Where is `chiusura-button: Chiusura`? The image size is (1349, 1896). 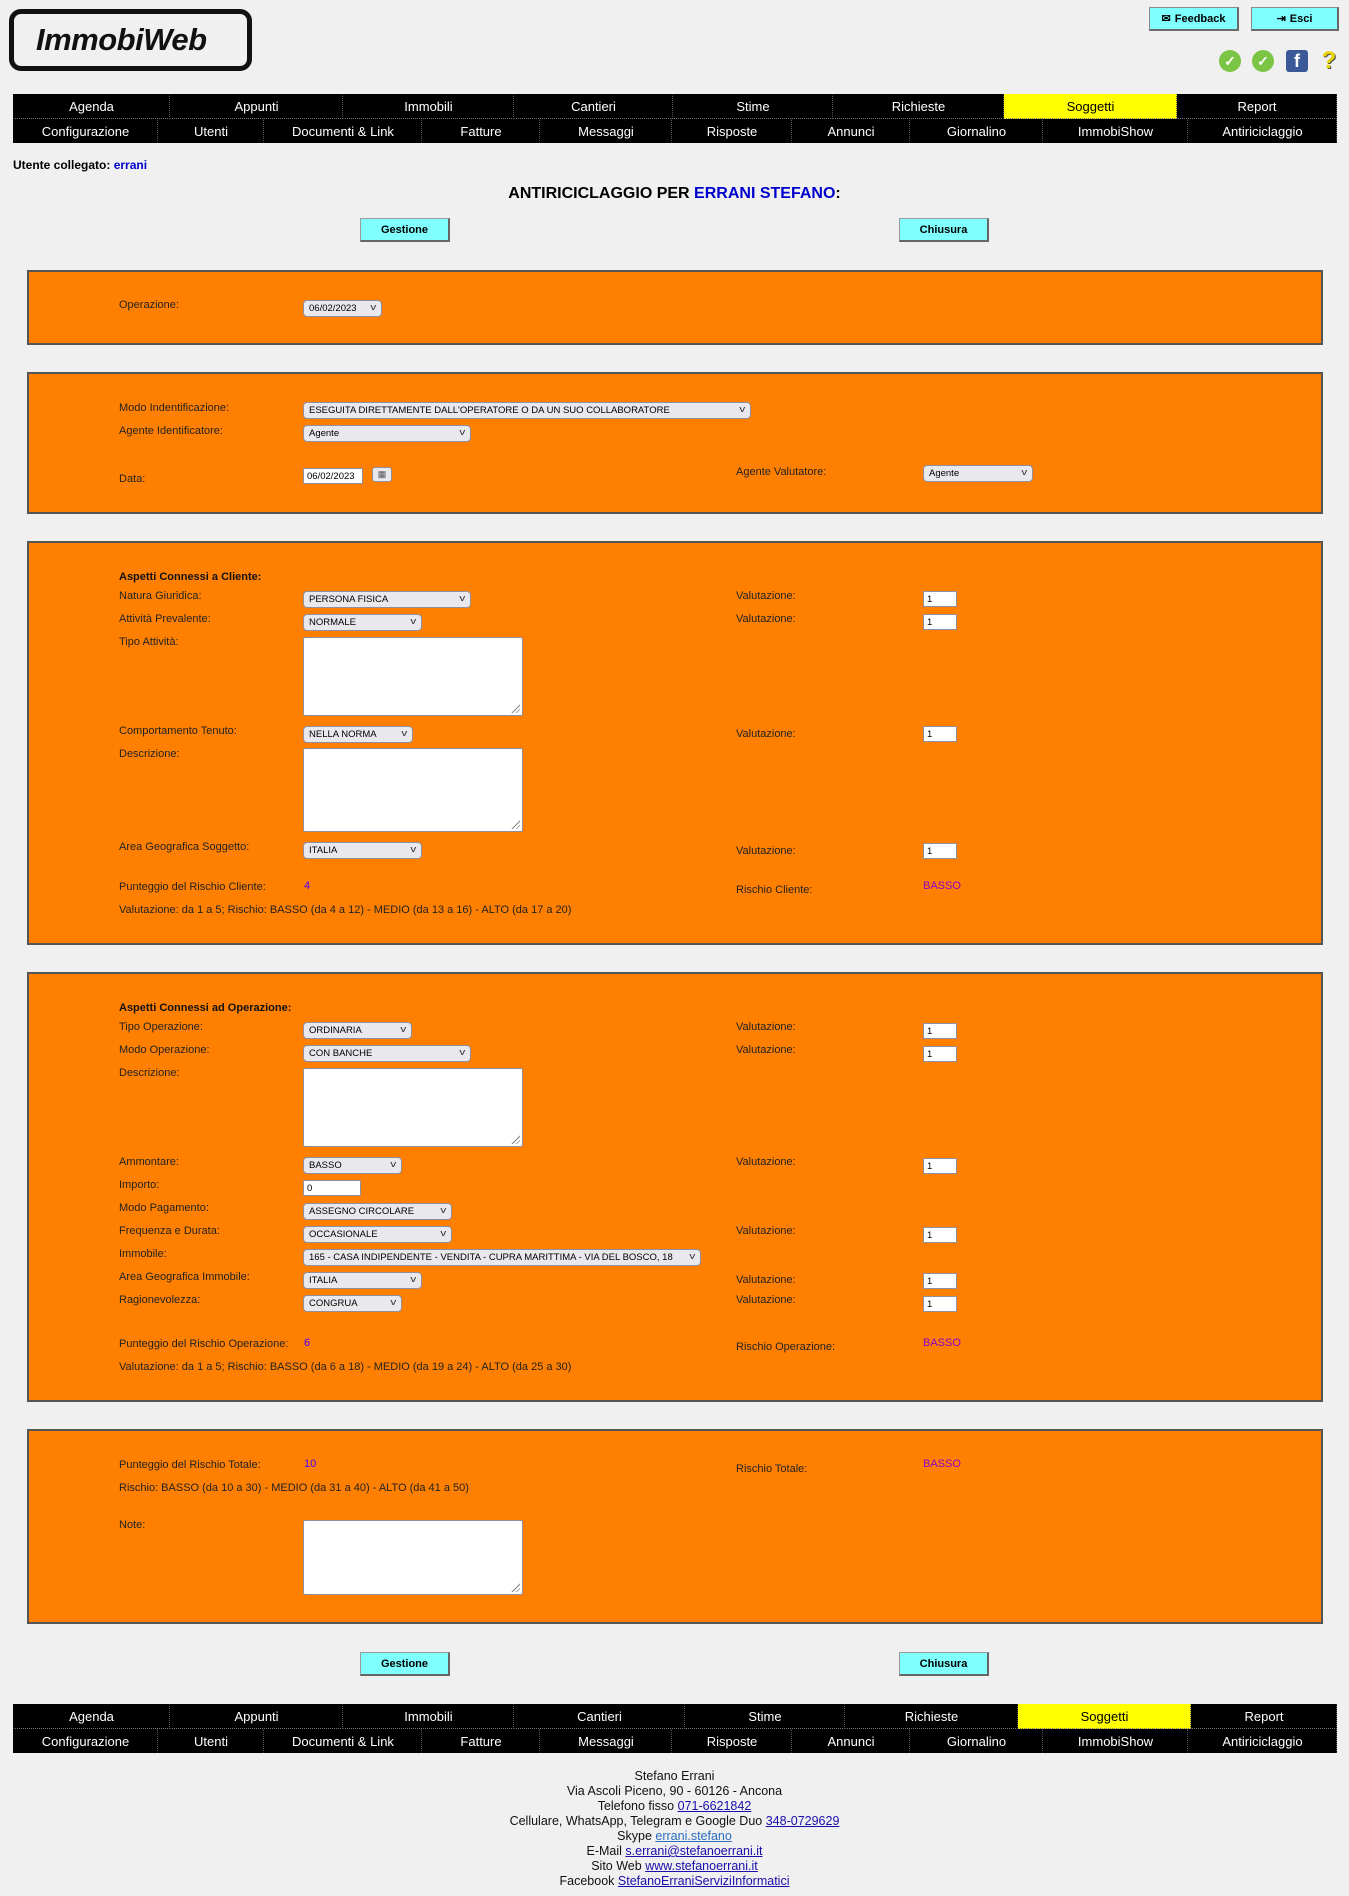 chiusura-button: Chiusura is located at coordinates (944, 230).